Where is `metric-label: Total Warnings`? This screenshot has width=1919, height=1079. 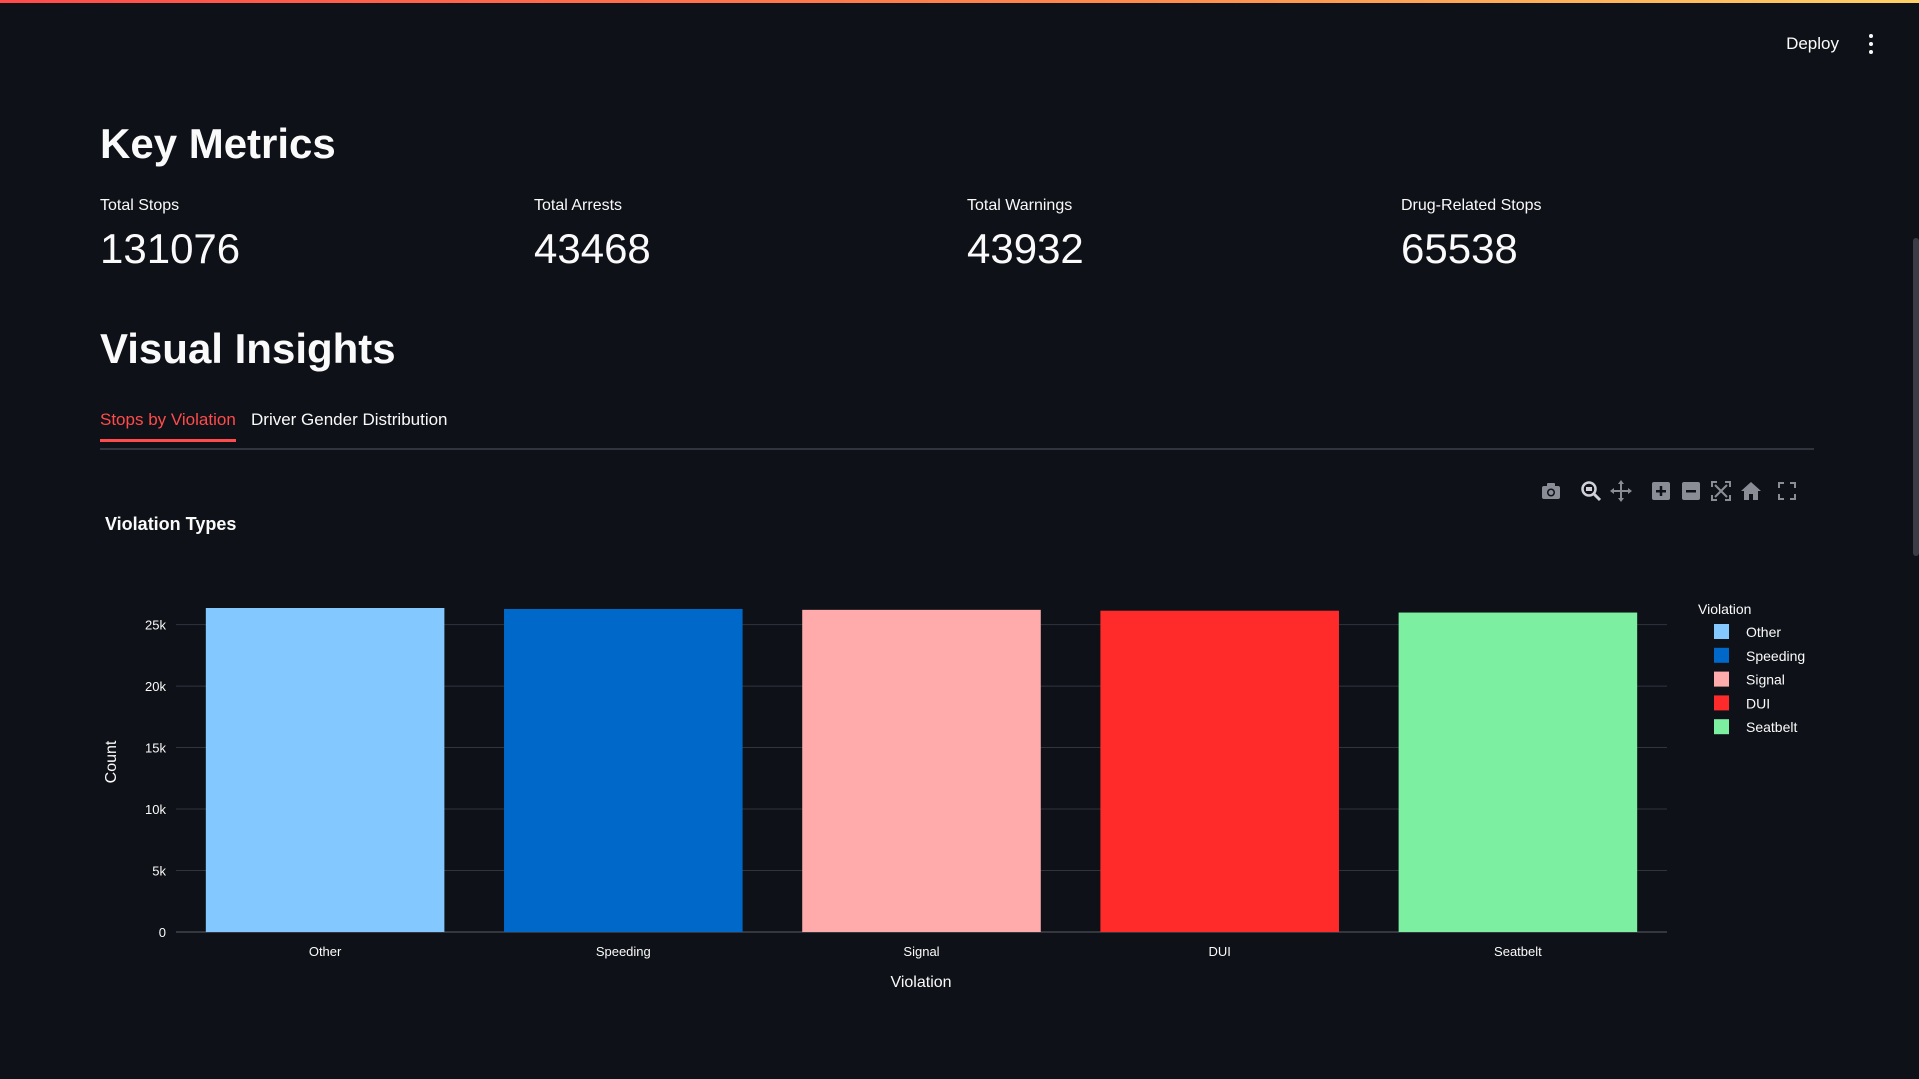 metric-label: Total Warnings is located at coordinates (1020, 205).